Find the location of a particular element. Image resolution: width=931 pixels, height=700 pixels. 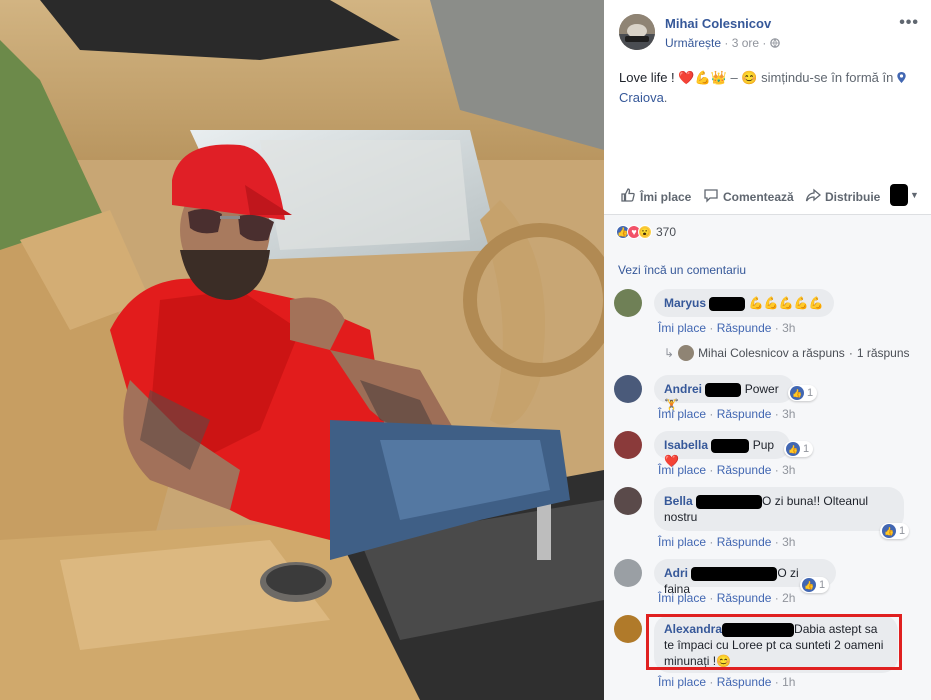

share-label: Distribuie is located at coordinates (853, 196).